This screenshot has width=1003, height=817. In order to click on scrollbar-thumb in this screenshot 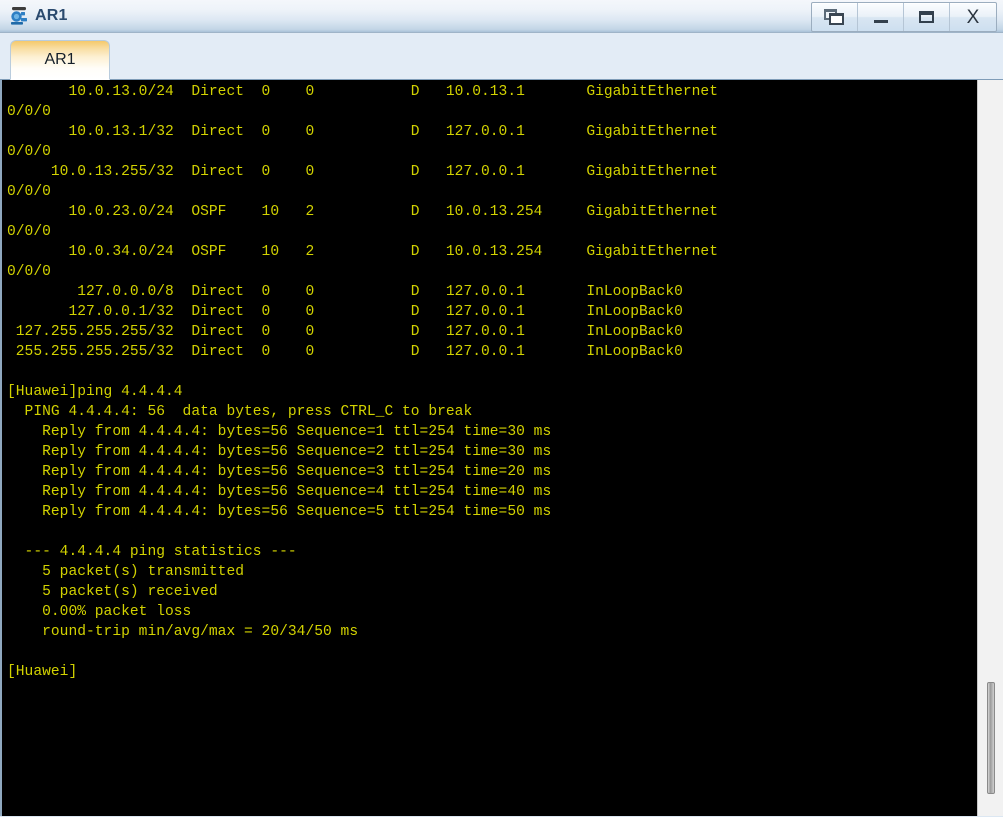, I will do `click(991, 738)`.